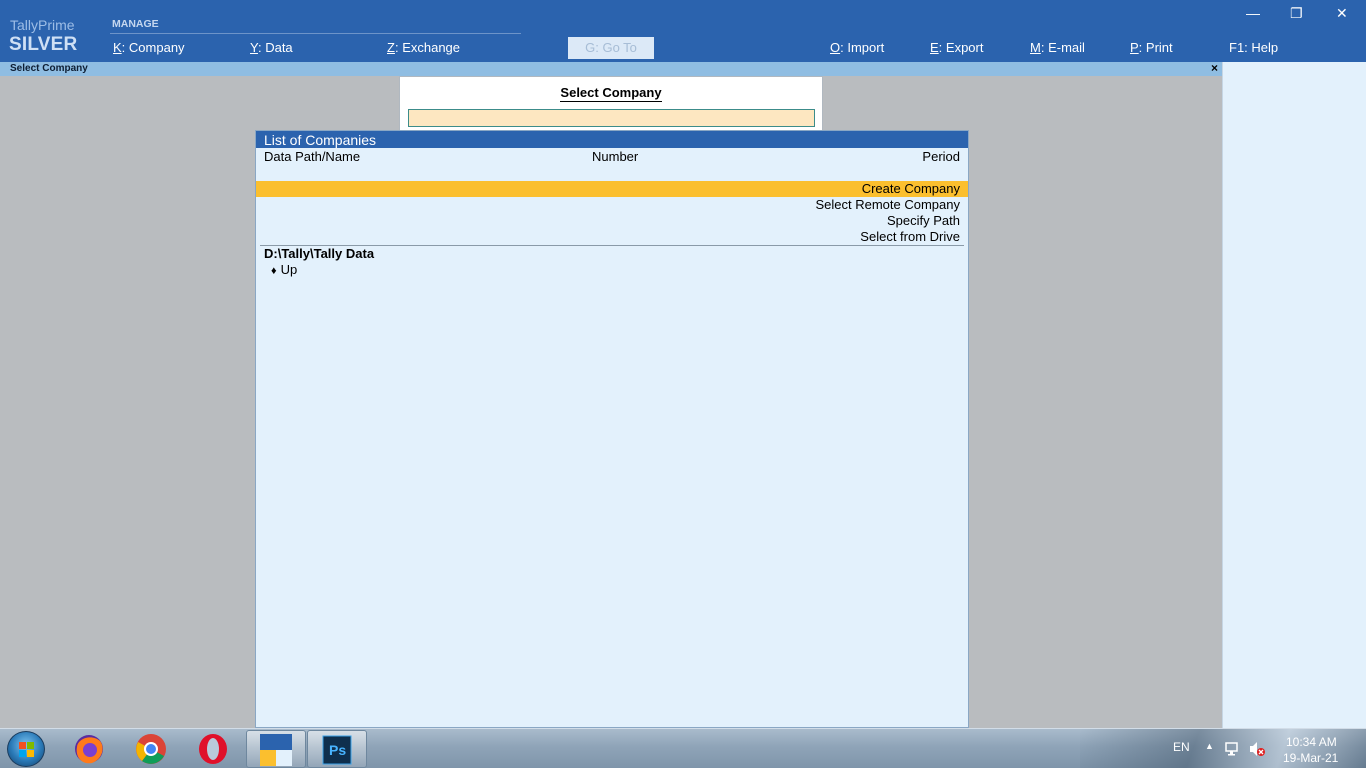 The width and height of the screenshot is (1366, 768). I want to click on photoshop-icon: Ps, so click(337, 750).